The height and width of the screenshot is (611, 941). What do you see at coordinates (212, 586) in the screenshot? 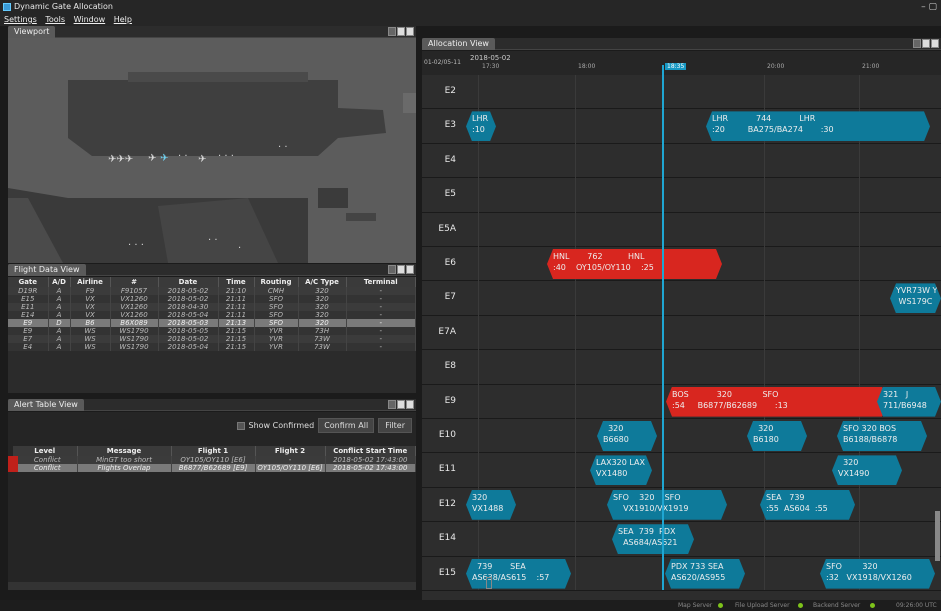
I see `horizontal-scrollbar` at bounding box center [212, 586].